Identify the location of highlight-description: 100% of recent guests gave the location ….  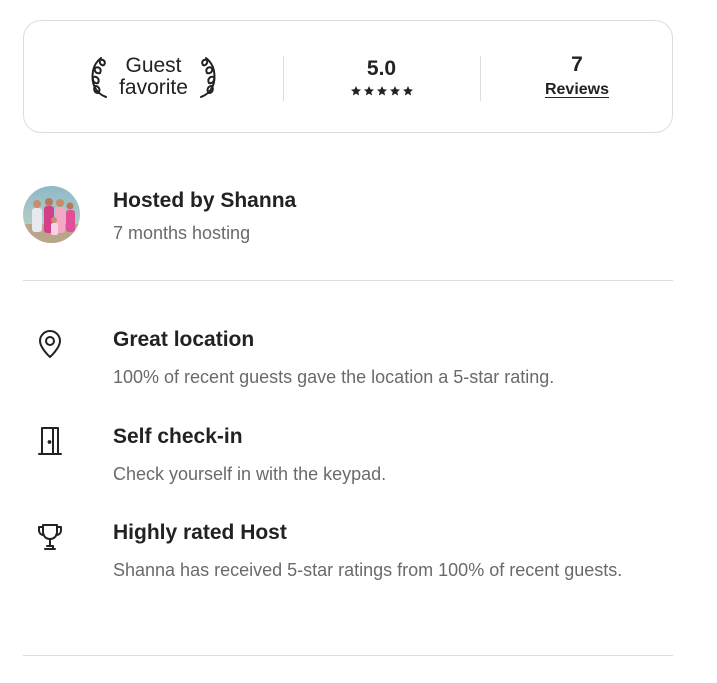
(334, 377).